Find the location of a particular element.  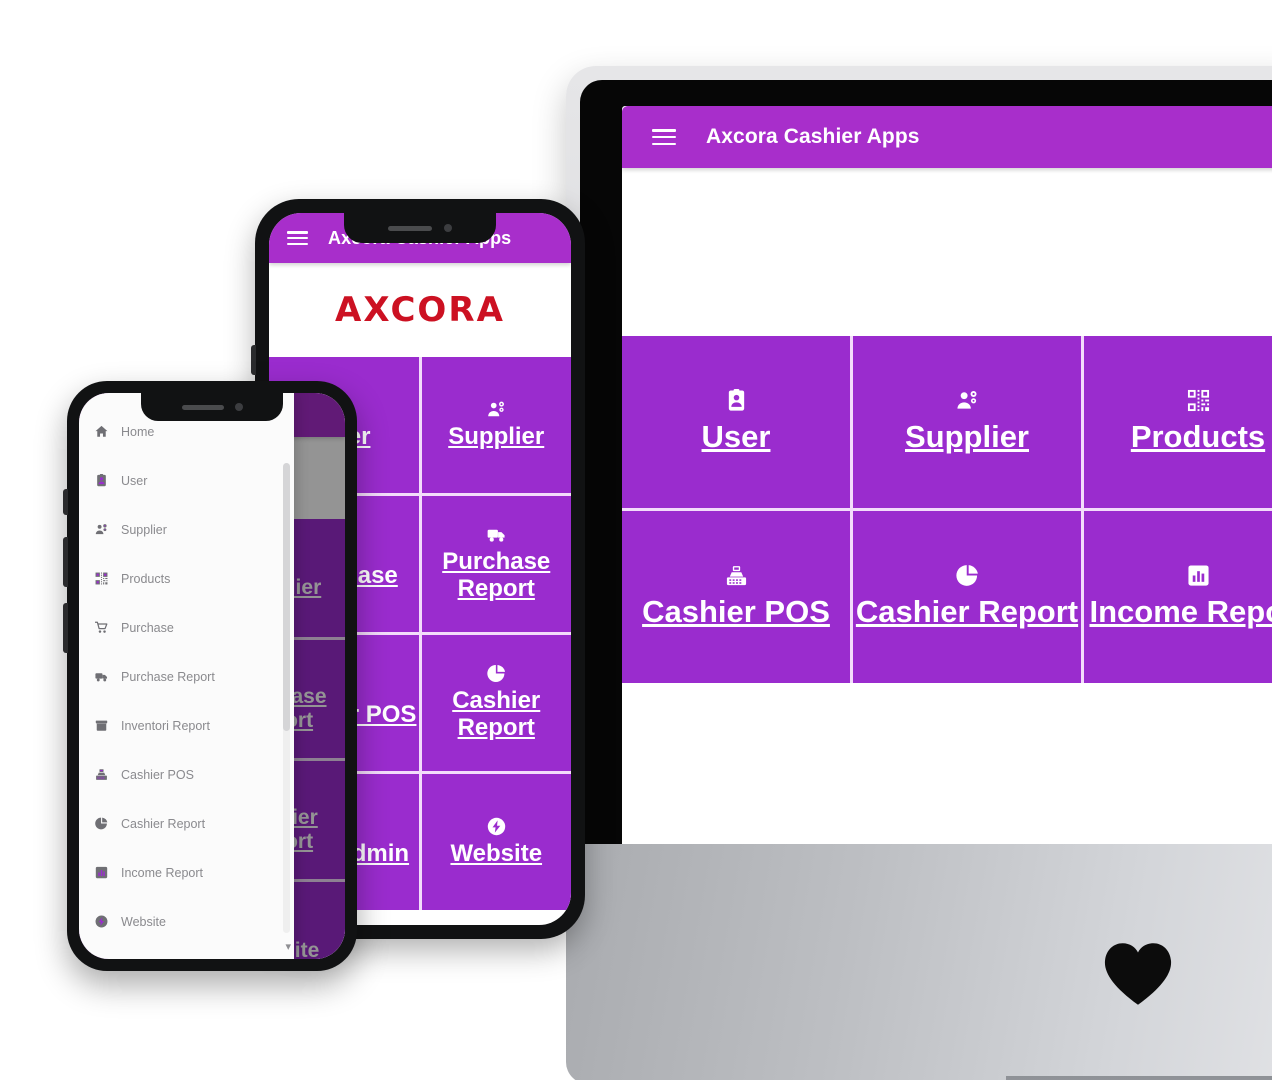

tablet-brand-logo: AXCORA is located at coordinates (420, 310).